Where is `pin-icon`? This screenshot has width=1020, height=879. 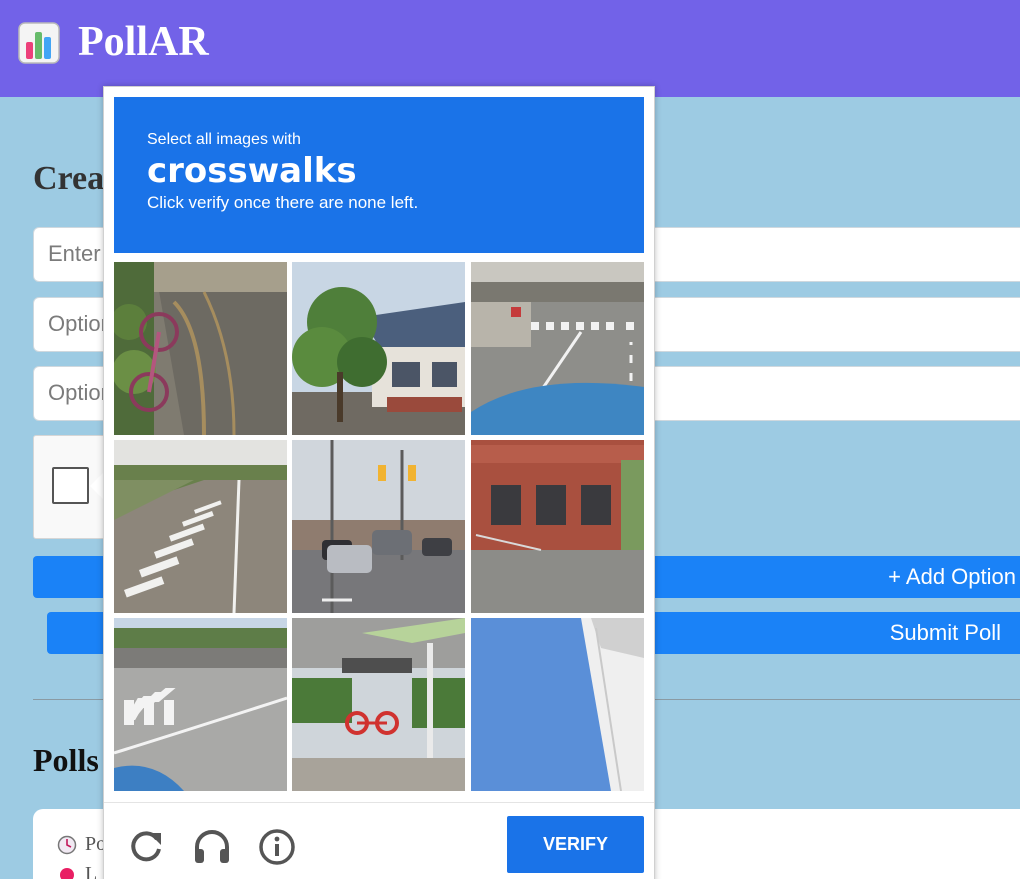 pin-icon is located at coordinates (67, 873).